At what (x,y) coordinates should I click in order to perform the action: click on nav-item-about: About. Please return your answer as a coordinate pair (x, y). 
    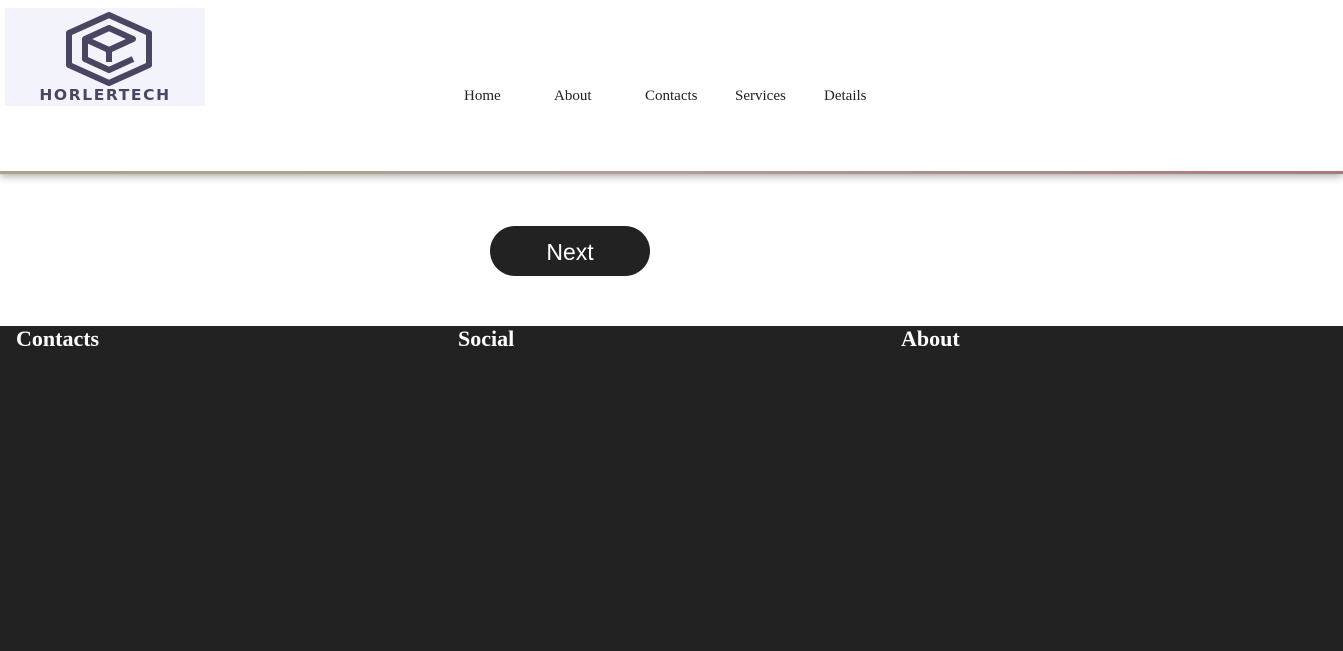
    Looking at the image, I should click on (573, 96).